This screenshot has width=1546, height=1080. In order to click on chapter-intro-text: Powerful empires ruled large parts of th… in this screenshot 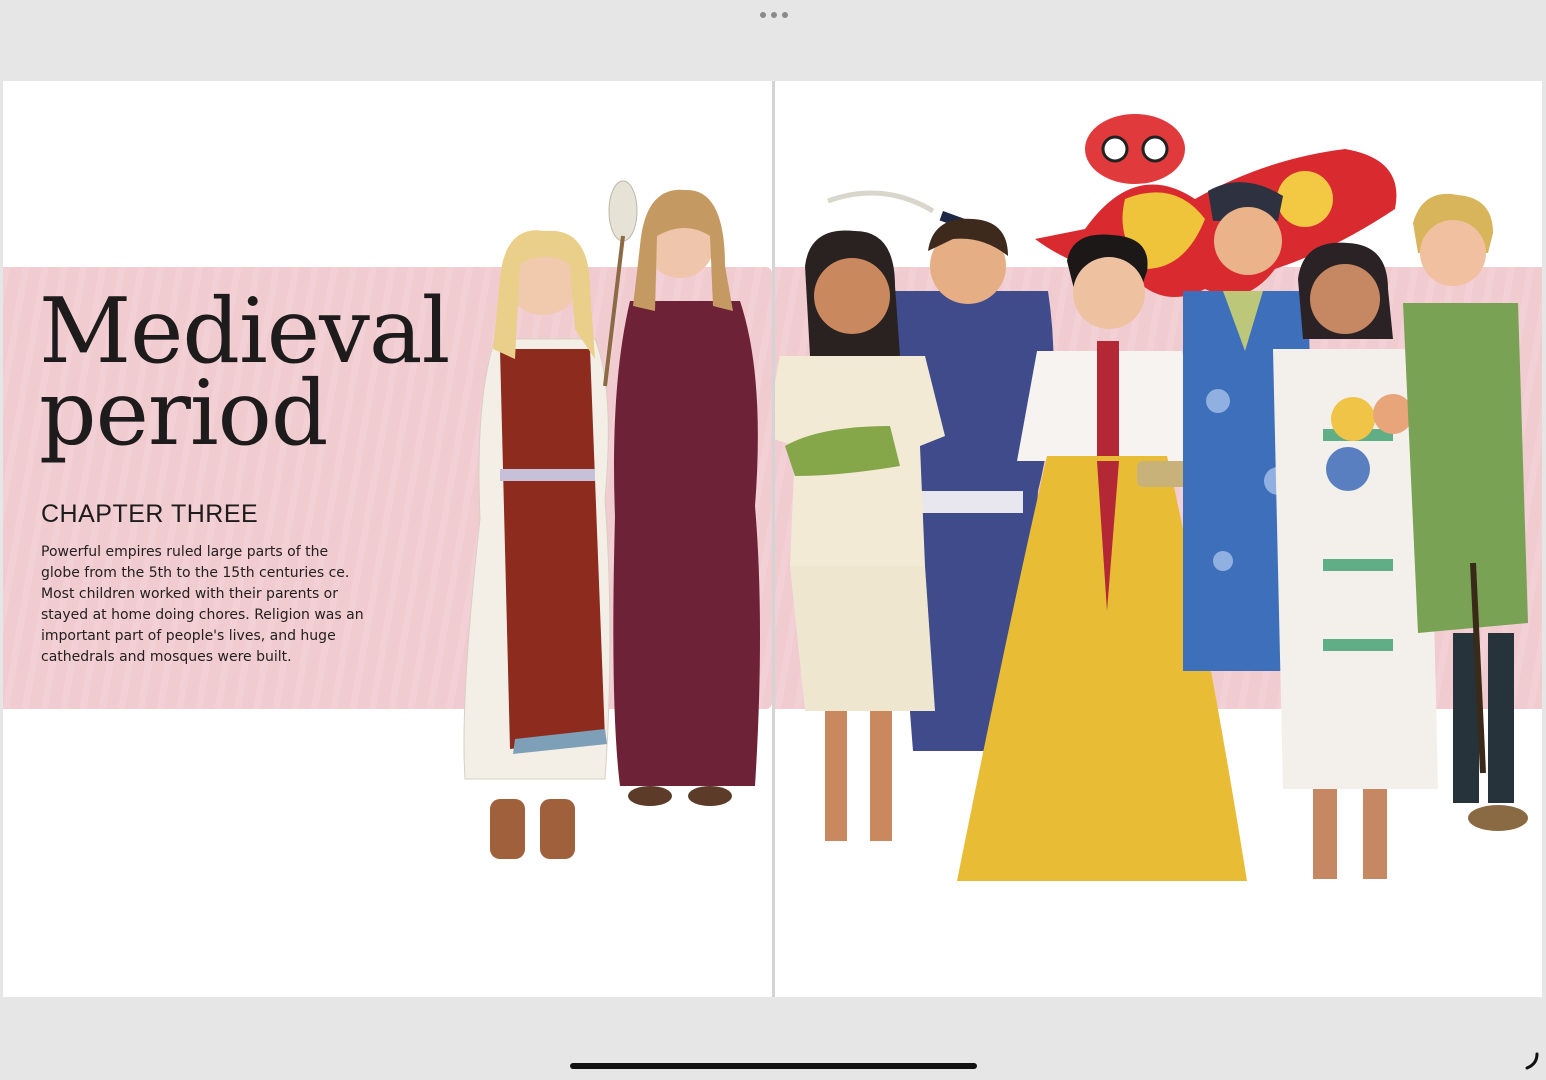, I will do `click(202, 604)`.